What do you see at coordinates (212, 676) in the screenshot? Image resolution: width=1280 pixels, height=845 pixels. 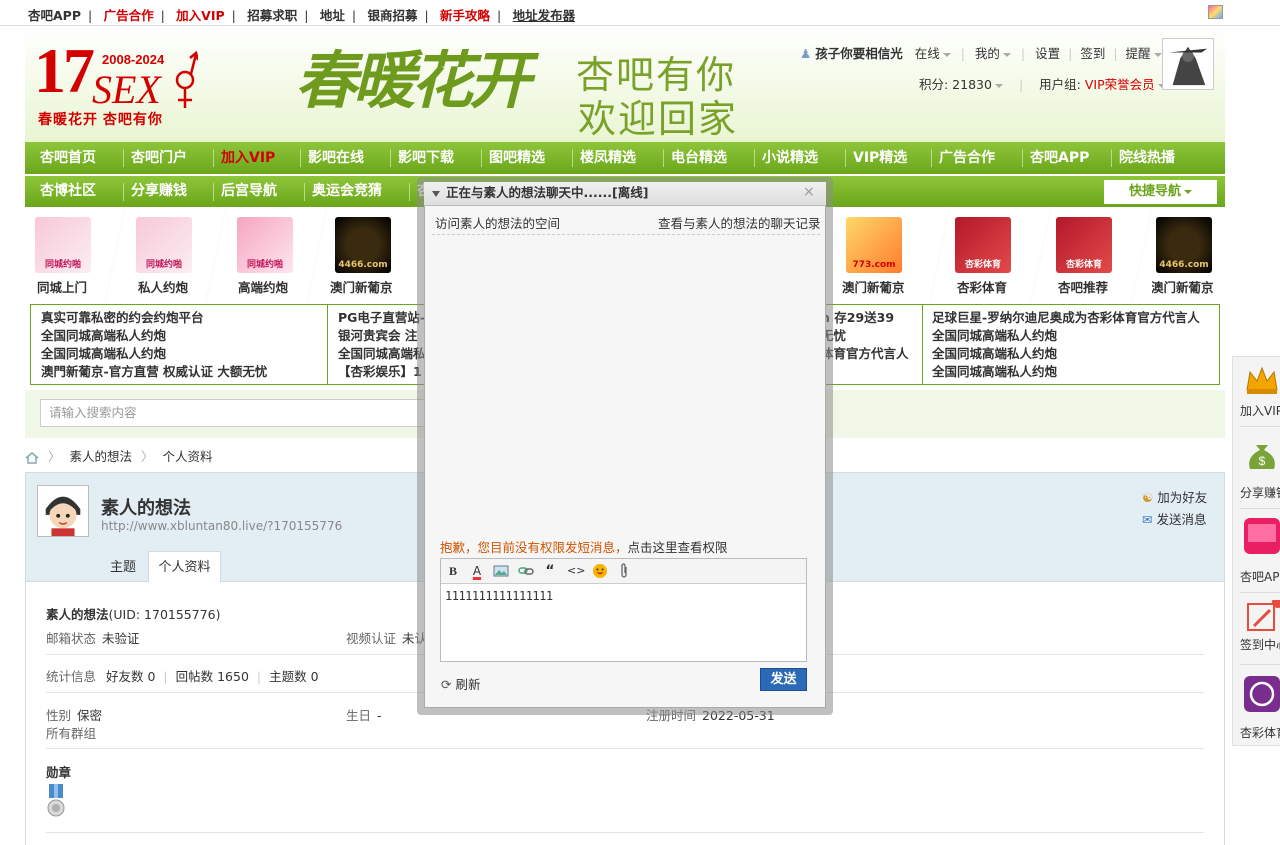 I see `replies-count: 回帖数 1650` at bounding box center [212, 676].